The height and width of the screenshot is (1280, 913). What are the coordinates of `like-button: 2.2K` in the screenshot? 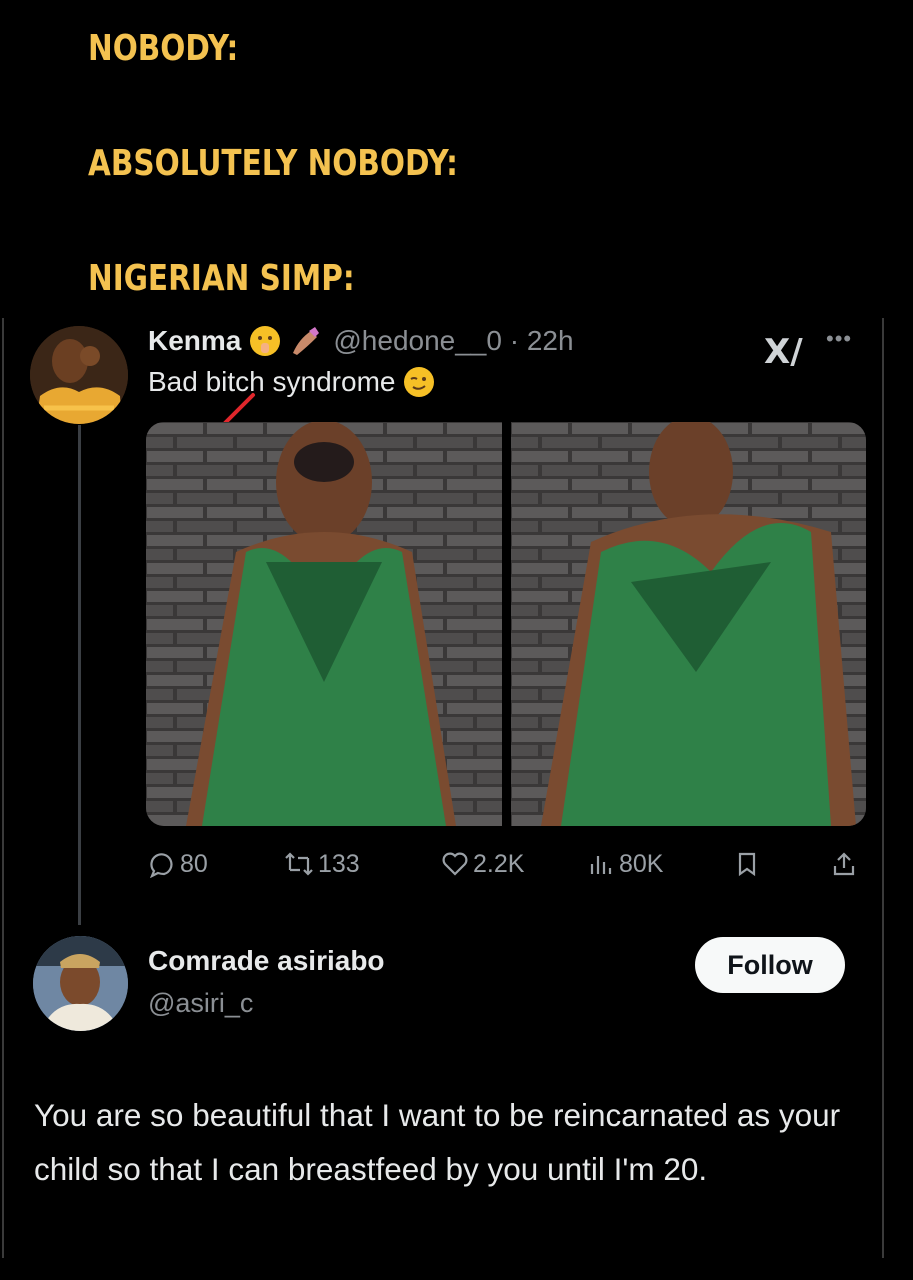 It's located at (482, 864).